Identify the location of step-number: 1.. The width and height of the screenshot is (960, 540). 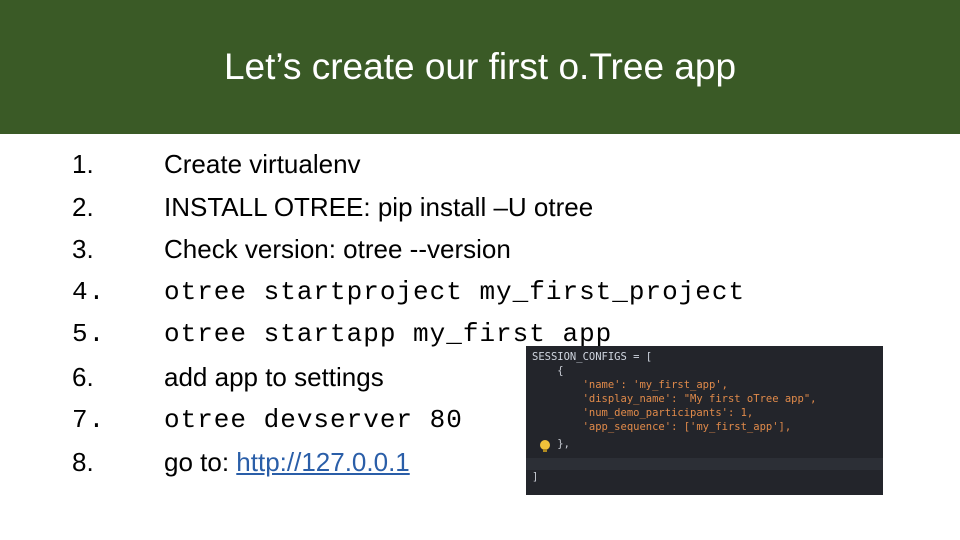
(83, 164).